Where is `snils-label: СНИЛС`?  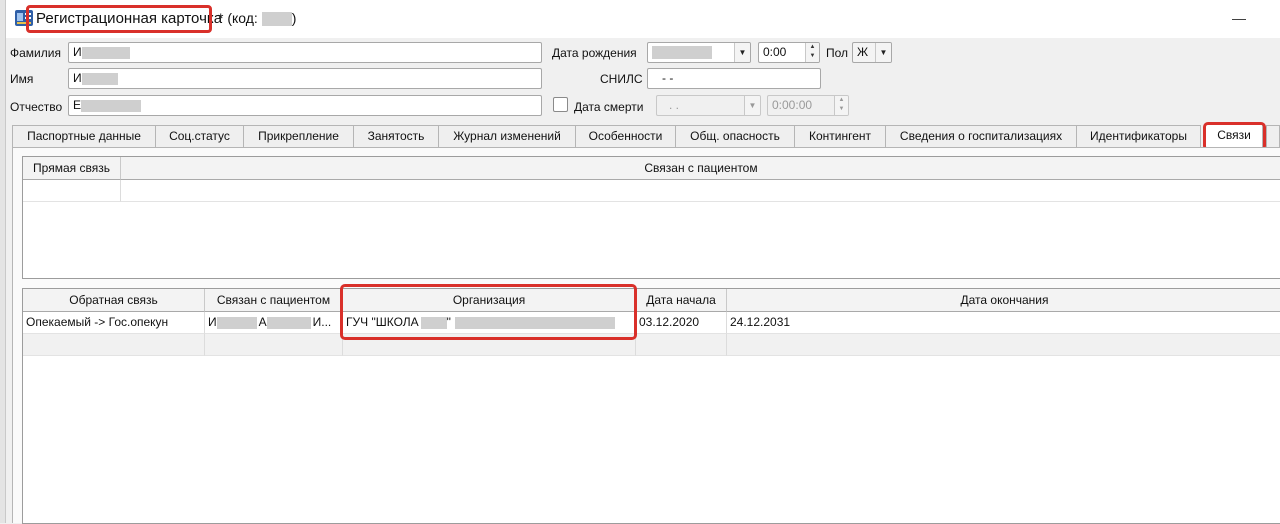 snils-label: СНИЛС is located at coordinates (621, 79).